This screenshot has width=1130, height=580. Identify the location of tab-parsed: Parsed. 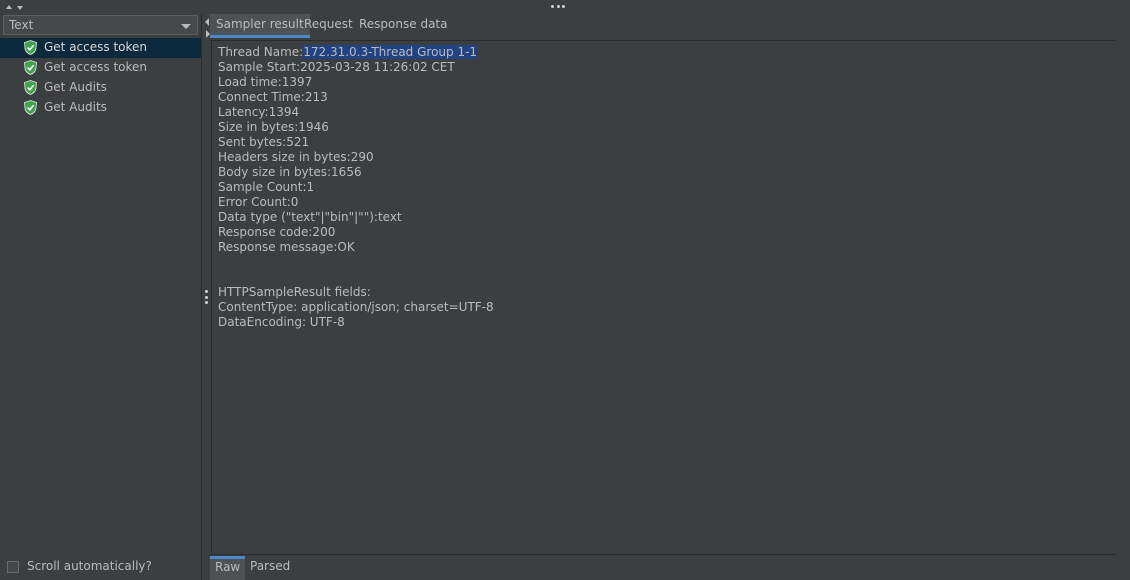
(270, 568).